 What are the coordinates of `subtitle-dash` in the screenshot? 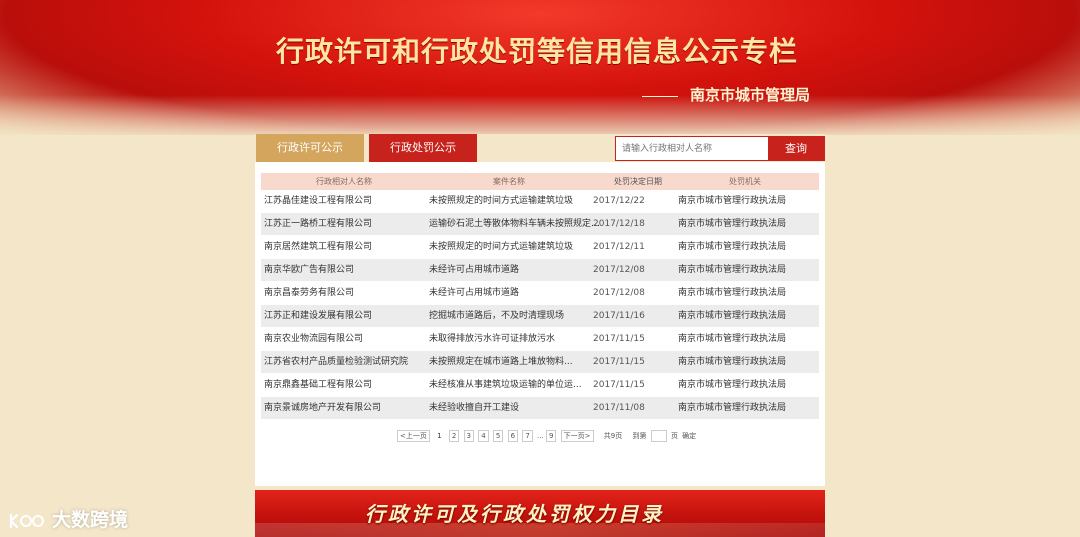 It's located at (660, 96).